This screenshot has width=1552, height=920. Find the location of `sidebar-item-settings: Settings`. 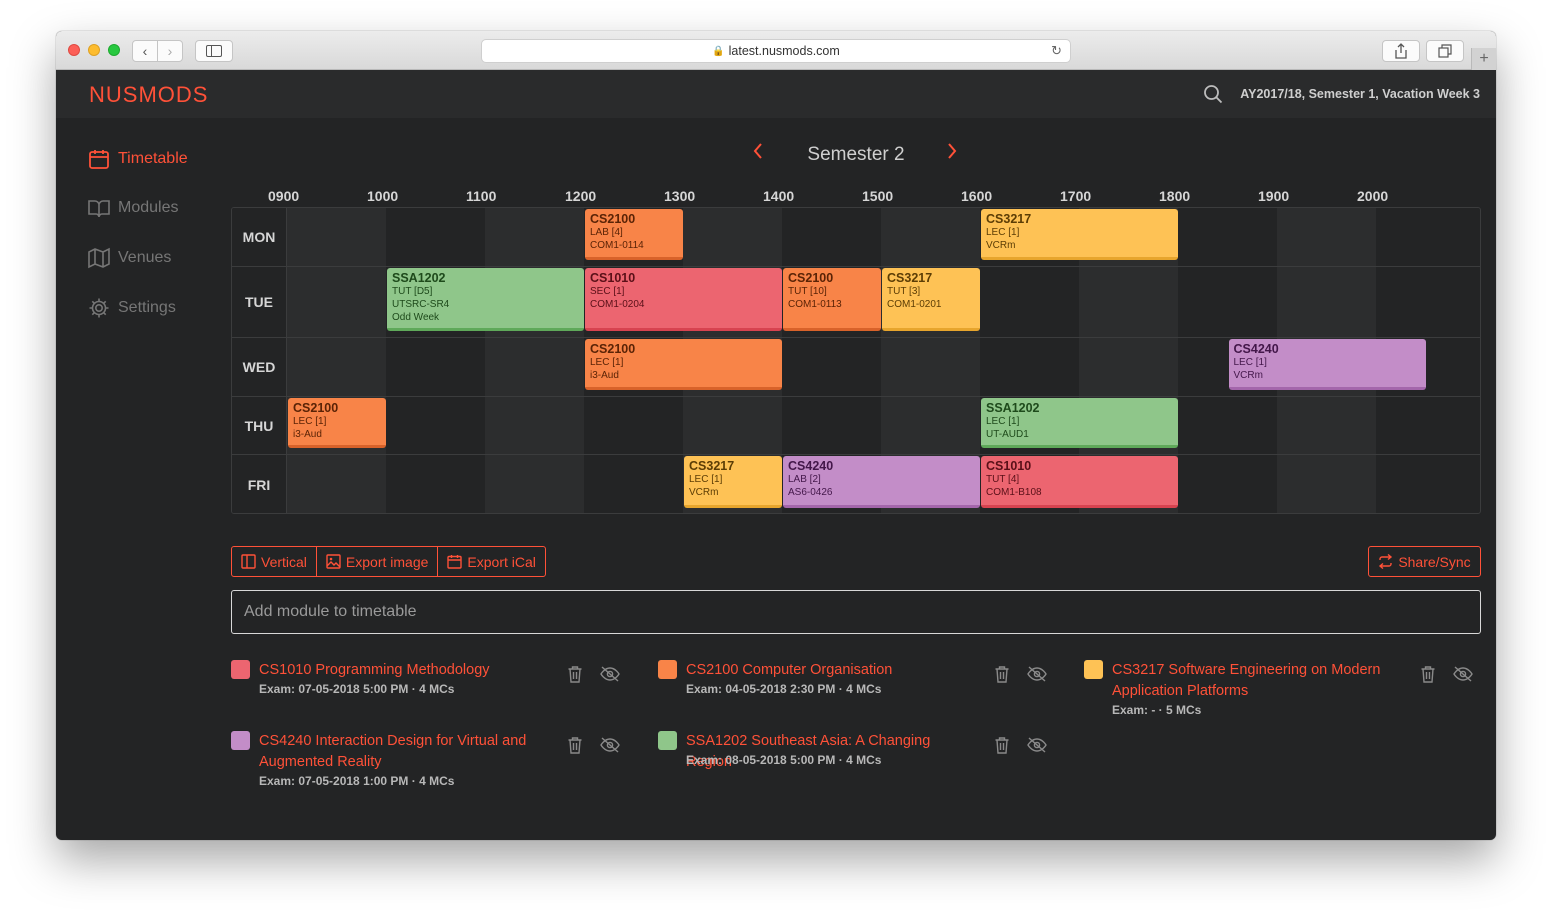

sidebar-item-settings: Settings is located at coordinates (132, 308).